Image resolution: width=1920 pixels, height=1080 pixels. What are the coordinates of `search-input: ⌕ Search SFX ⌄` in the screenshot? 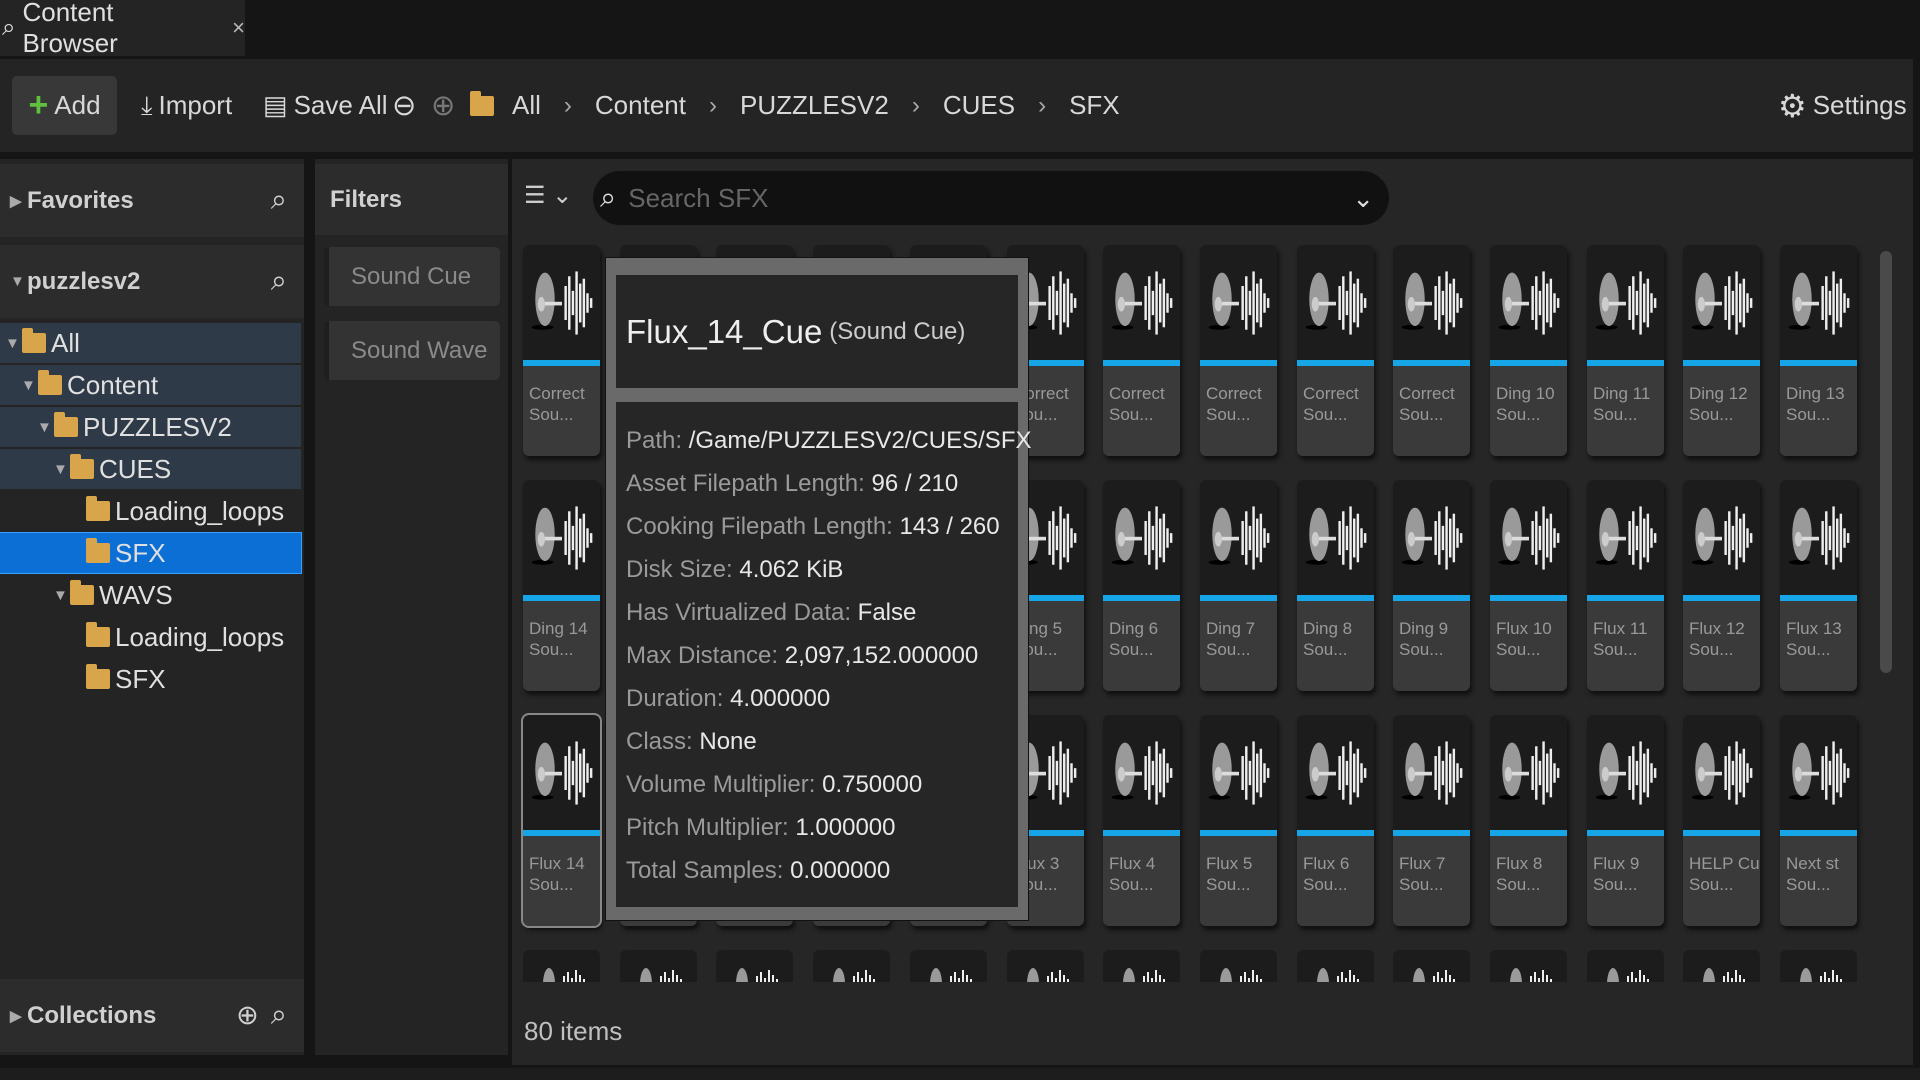 It's located at (991, 198).